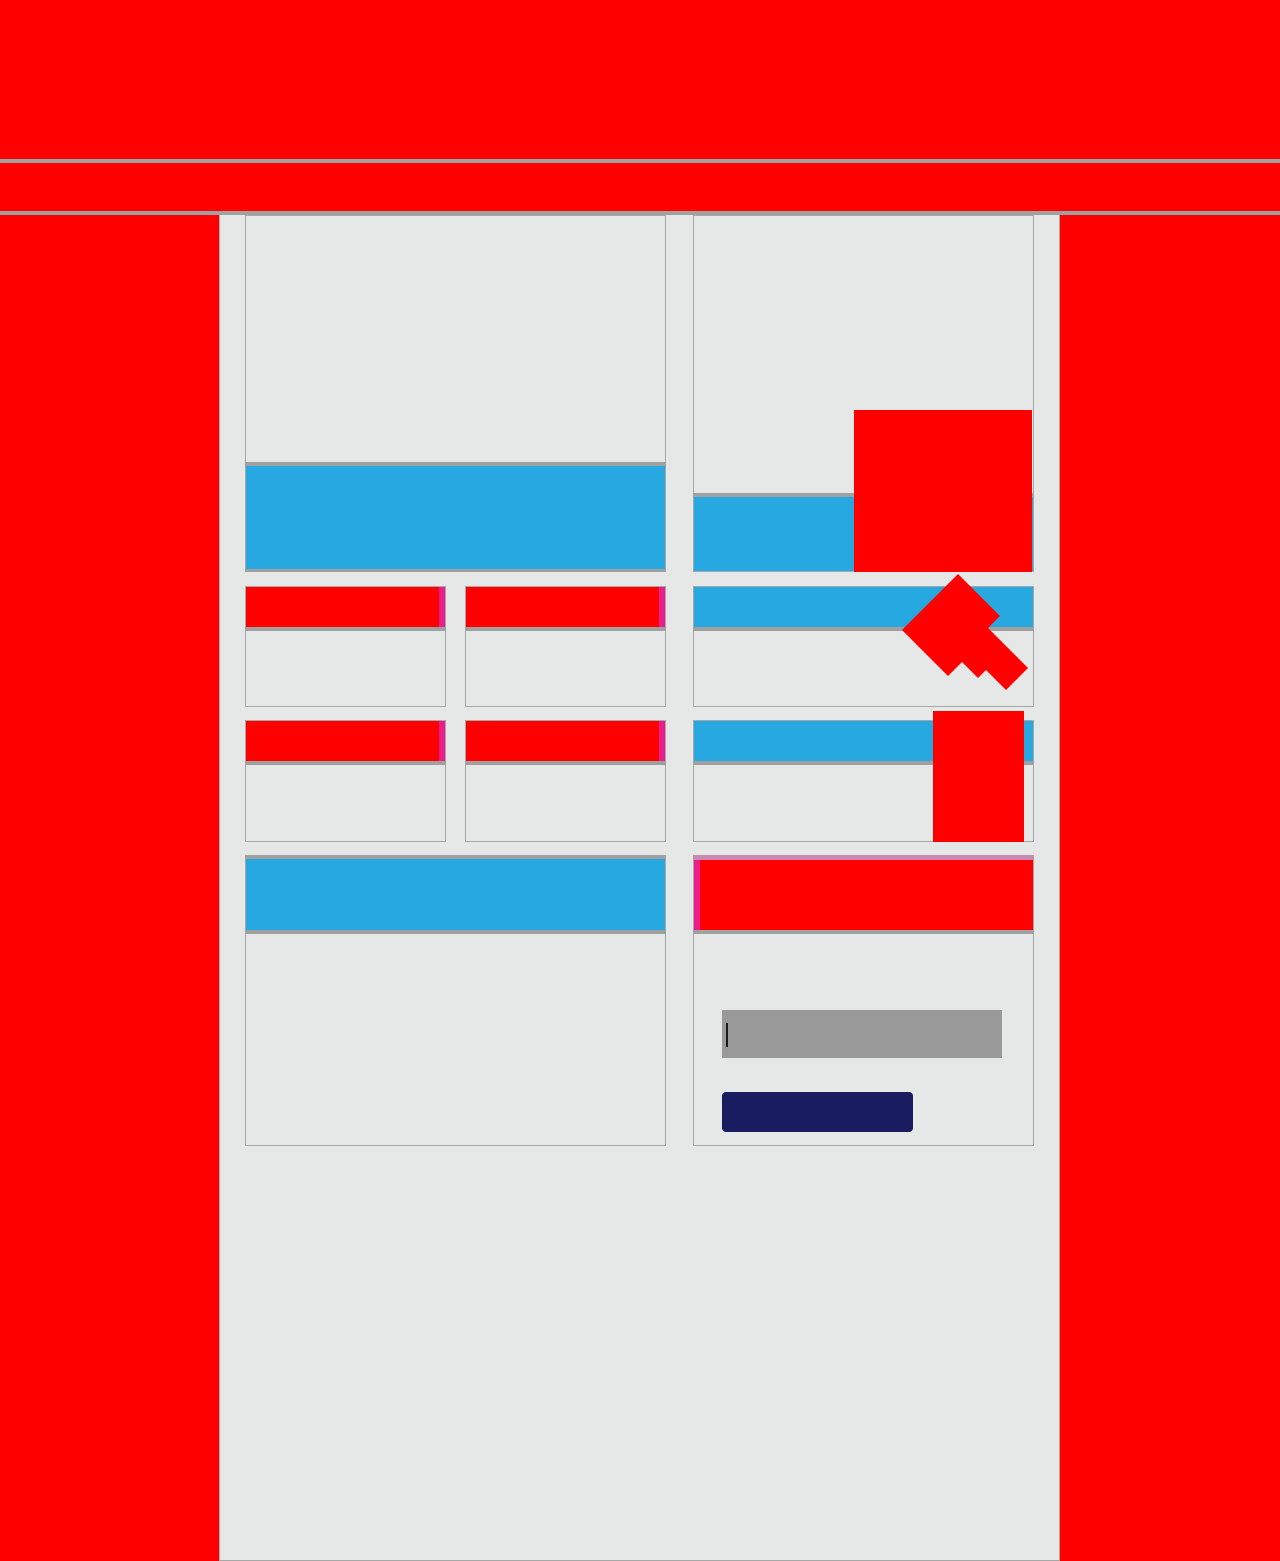  What do you see at coordinates (565, 763) in the screenshot?
I see `small-card-4-divider` at bounding box center [565, 763].